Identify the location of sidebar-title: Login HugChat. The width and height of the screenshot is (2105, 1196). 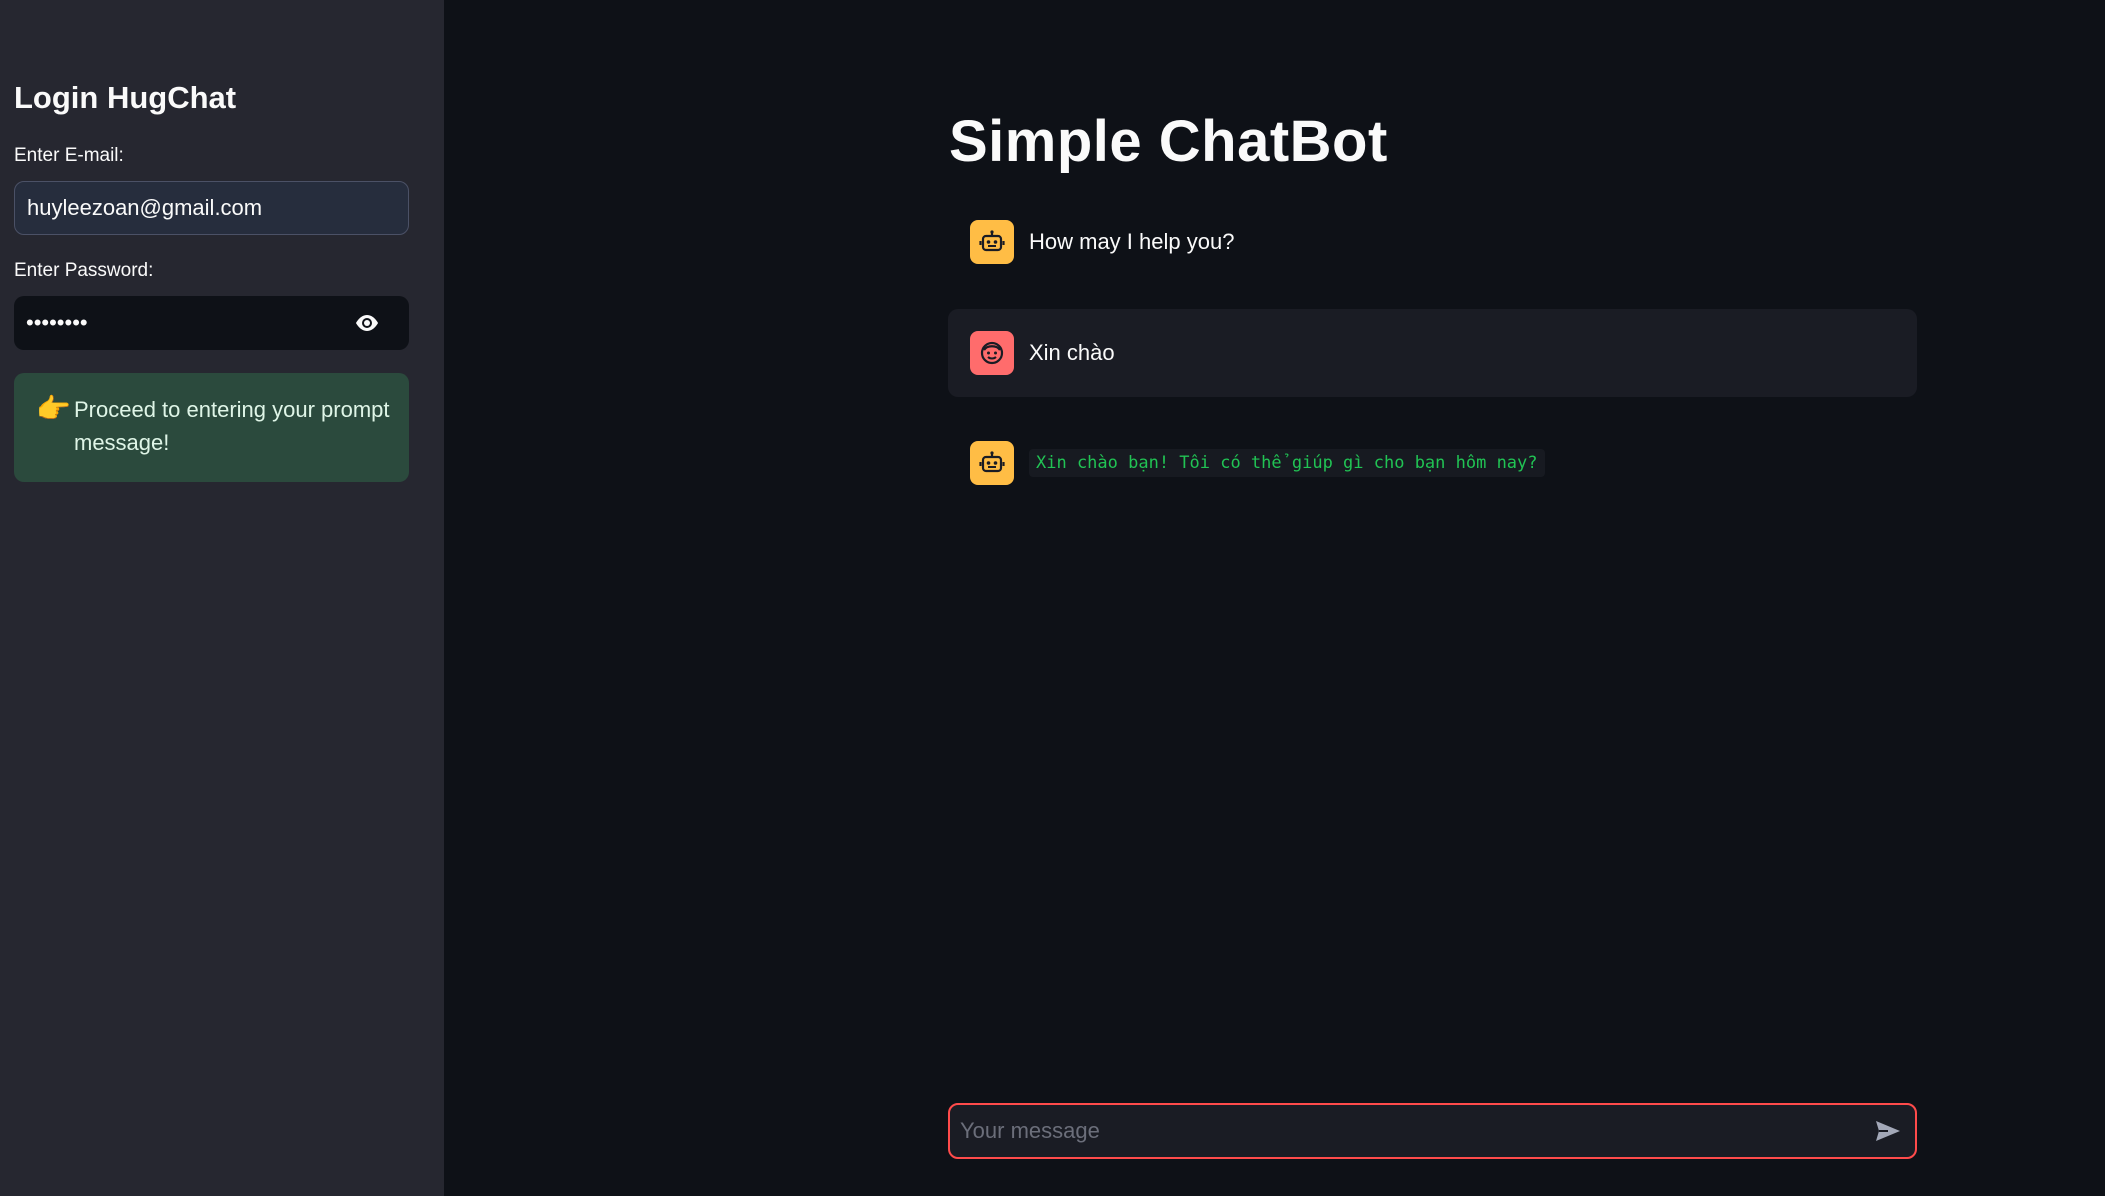
(125, 97).